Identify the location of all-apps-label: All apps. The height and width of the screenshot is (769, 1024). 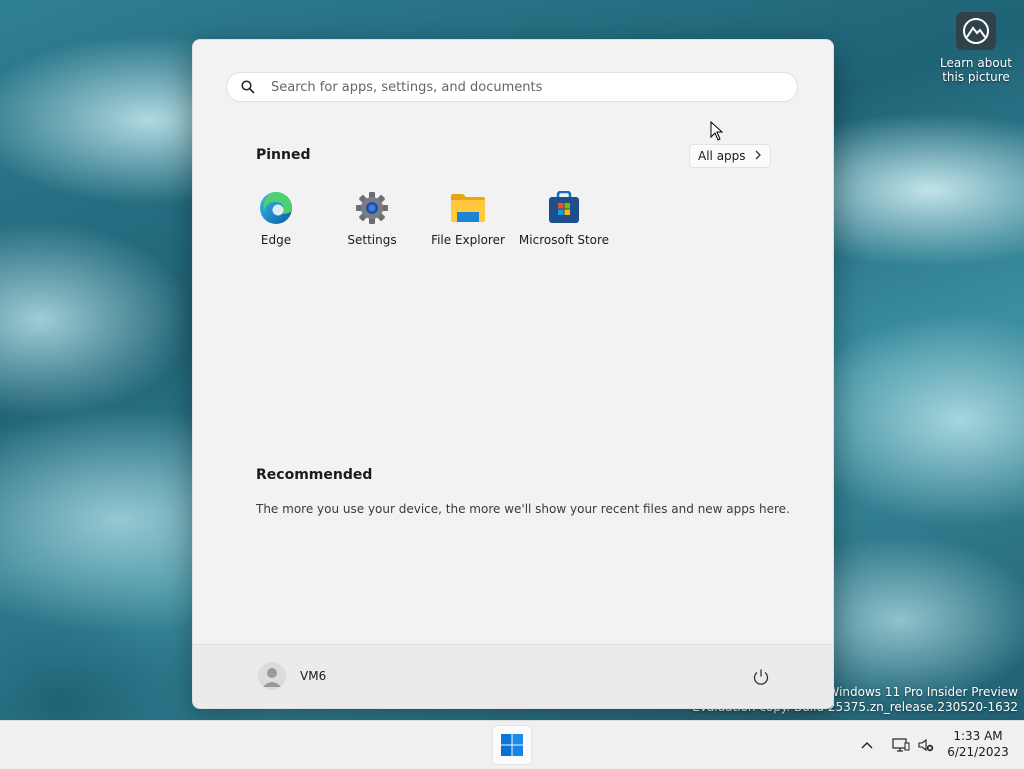
(722, 156).